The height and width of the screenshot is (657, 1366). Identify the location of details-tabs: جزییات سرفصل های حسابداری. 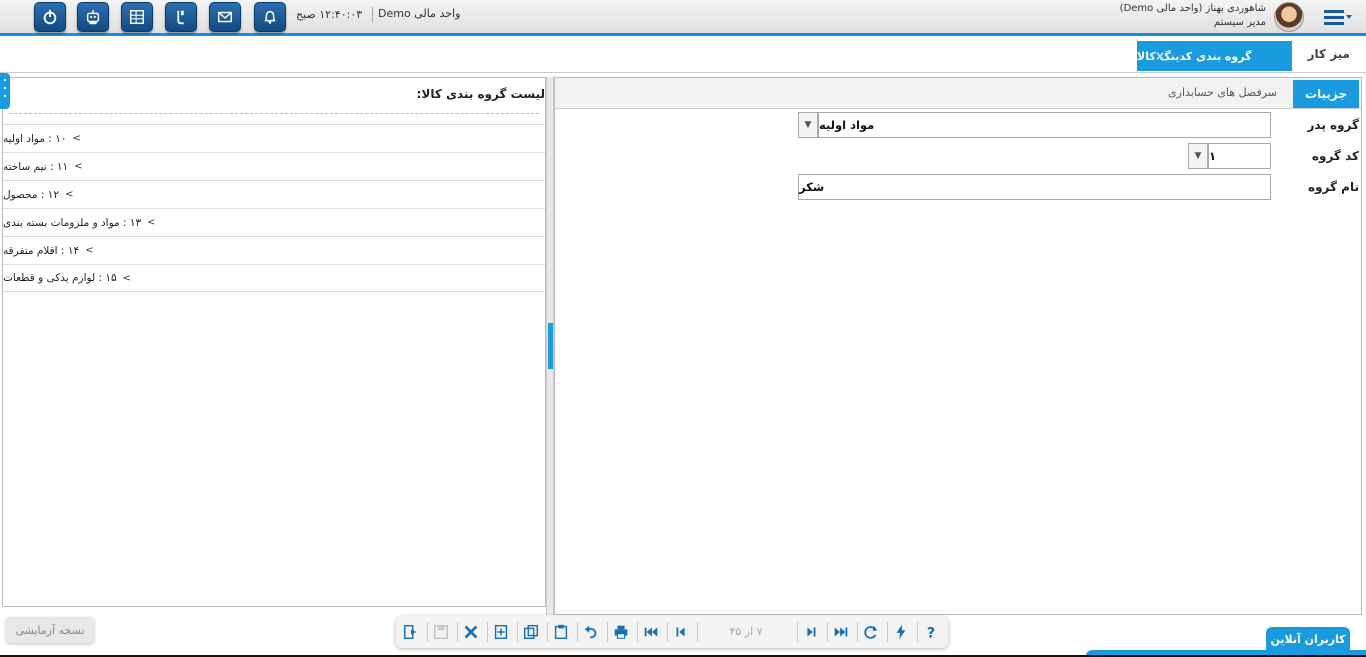
(958, 93).